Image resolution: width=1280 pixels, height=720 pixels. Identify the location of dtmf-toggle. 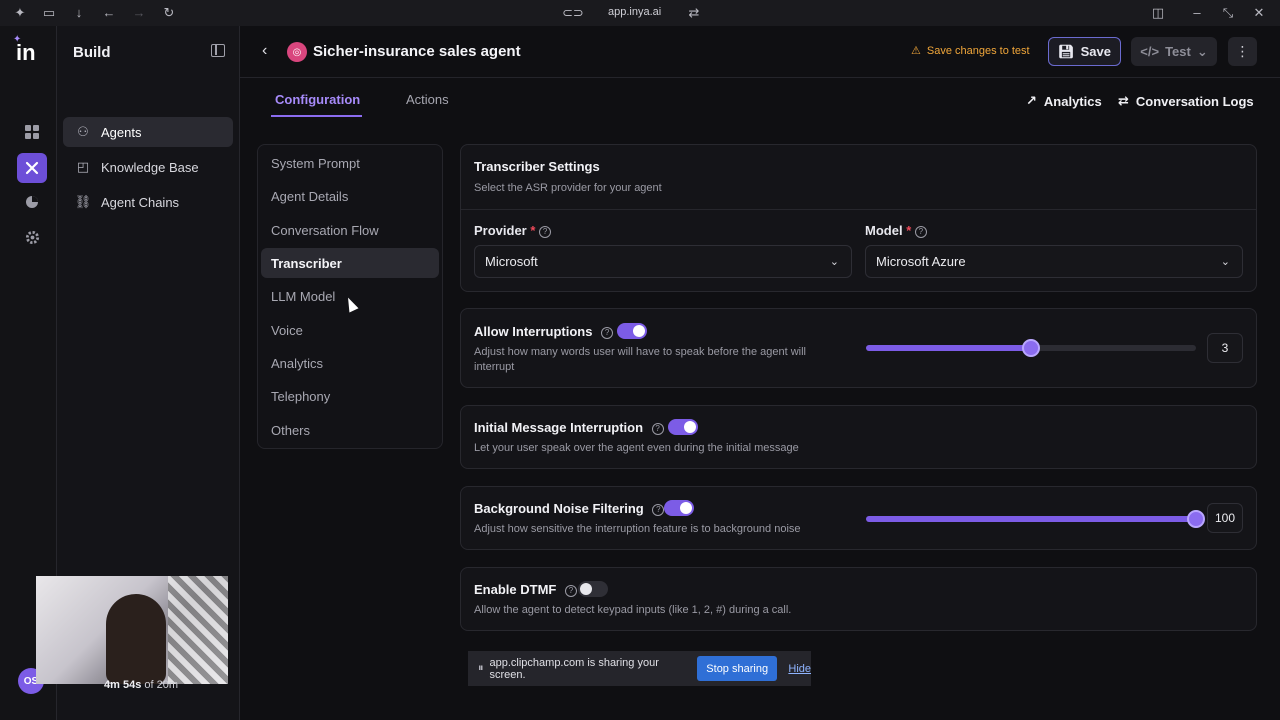
(593, 589).